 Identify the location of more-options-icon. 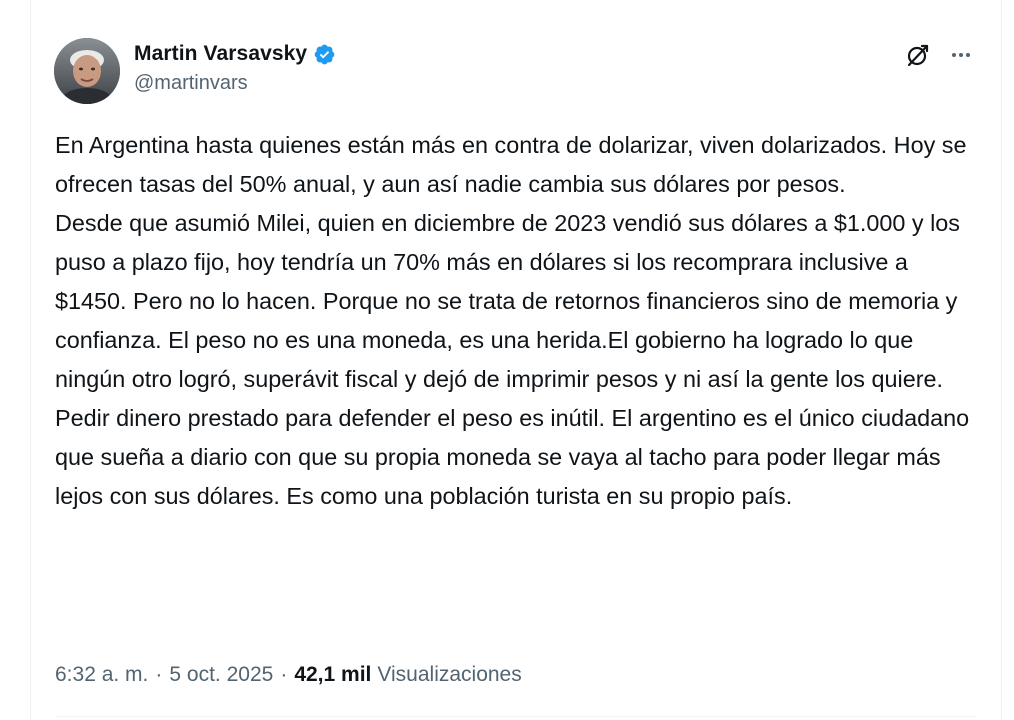
(961, 55).